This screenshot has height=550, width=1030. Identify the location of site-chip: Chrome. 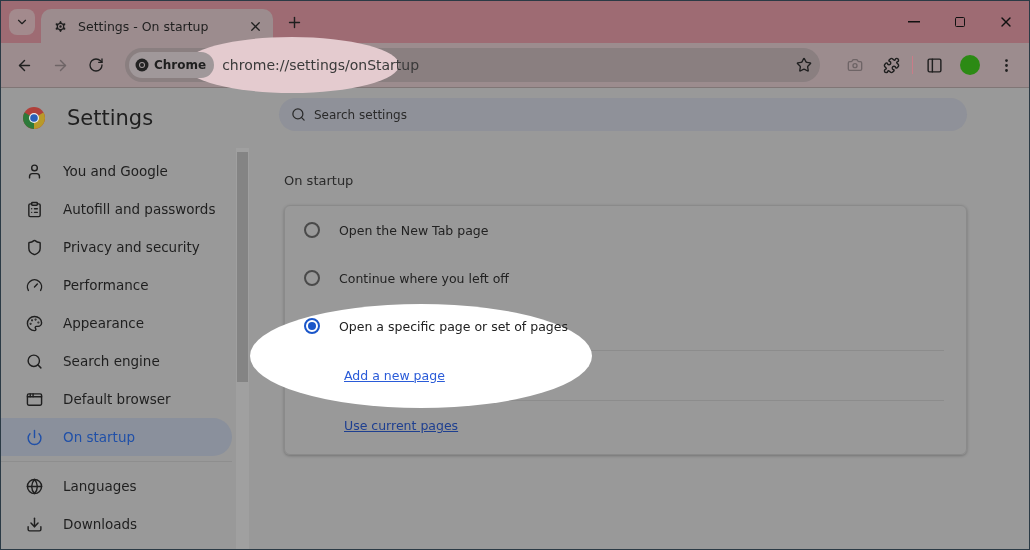
(172, 65).